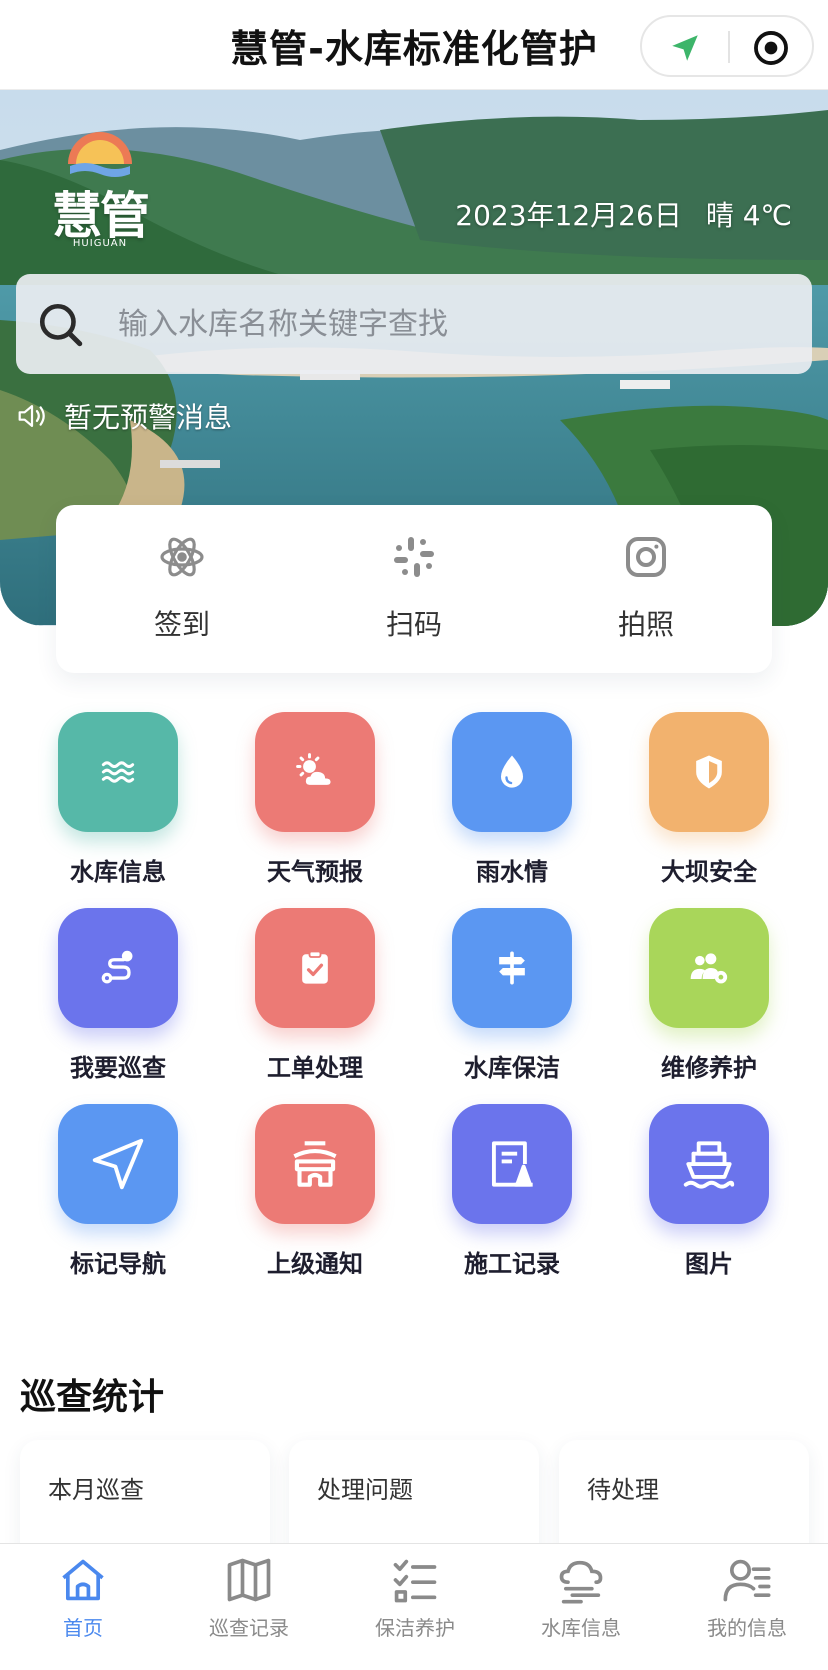 This screenshot has height=1670, width=828. What do you see at coordinates (709, 872) in the screenshot?
I see `grid-item-label: 大坝安全` at bounding box center [709, 872].